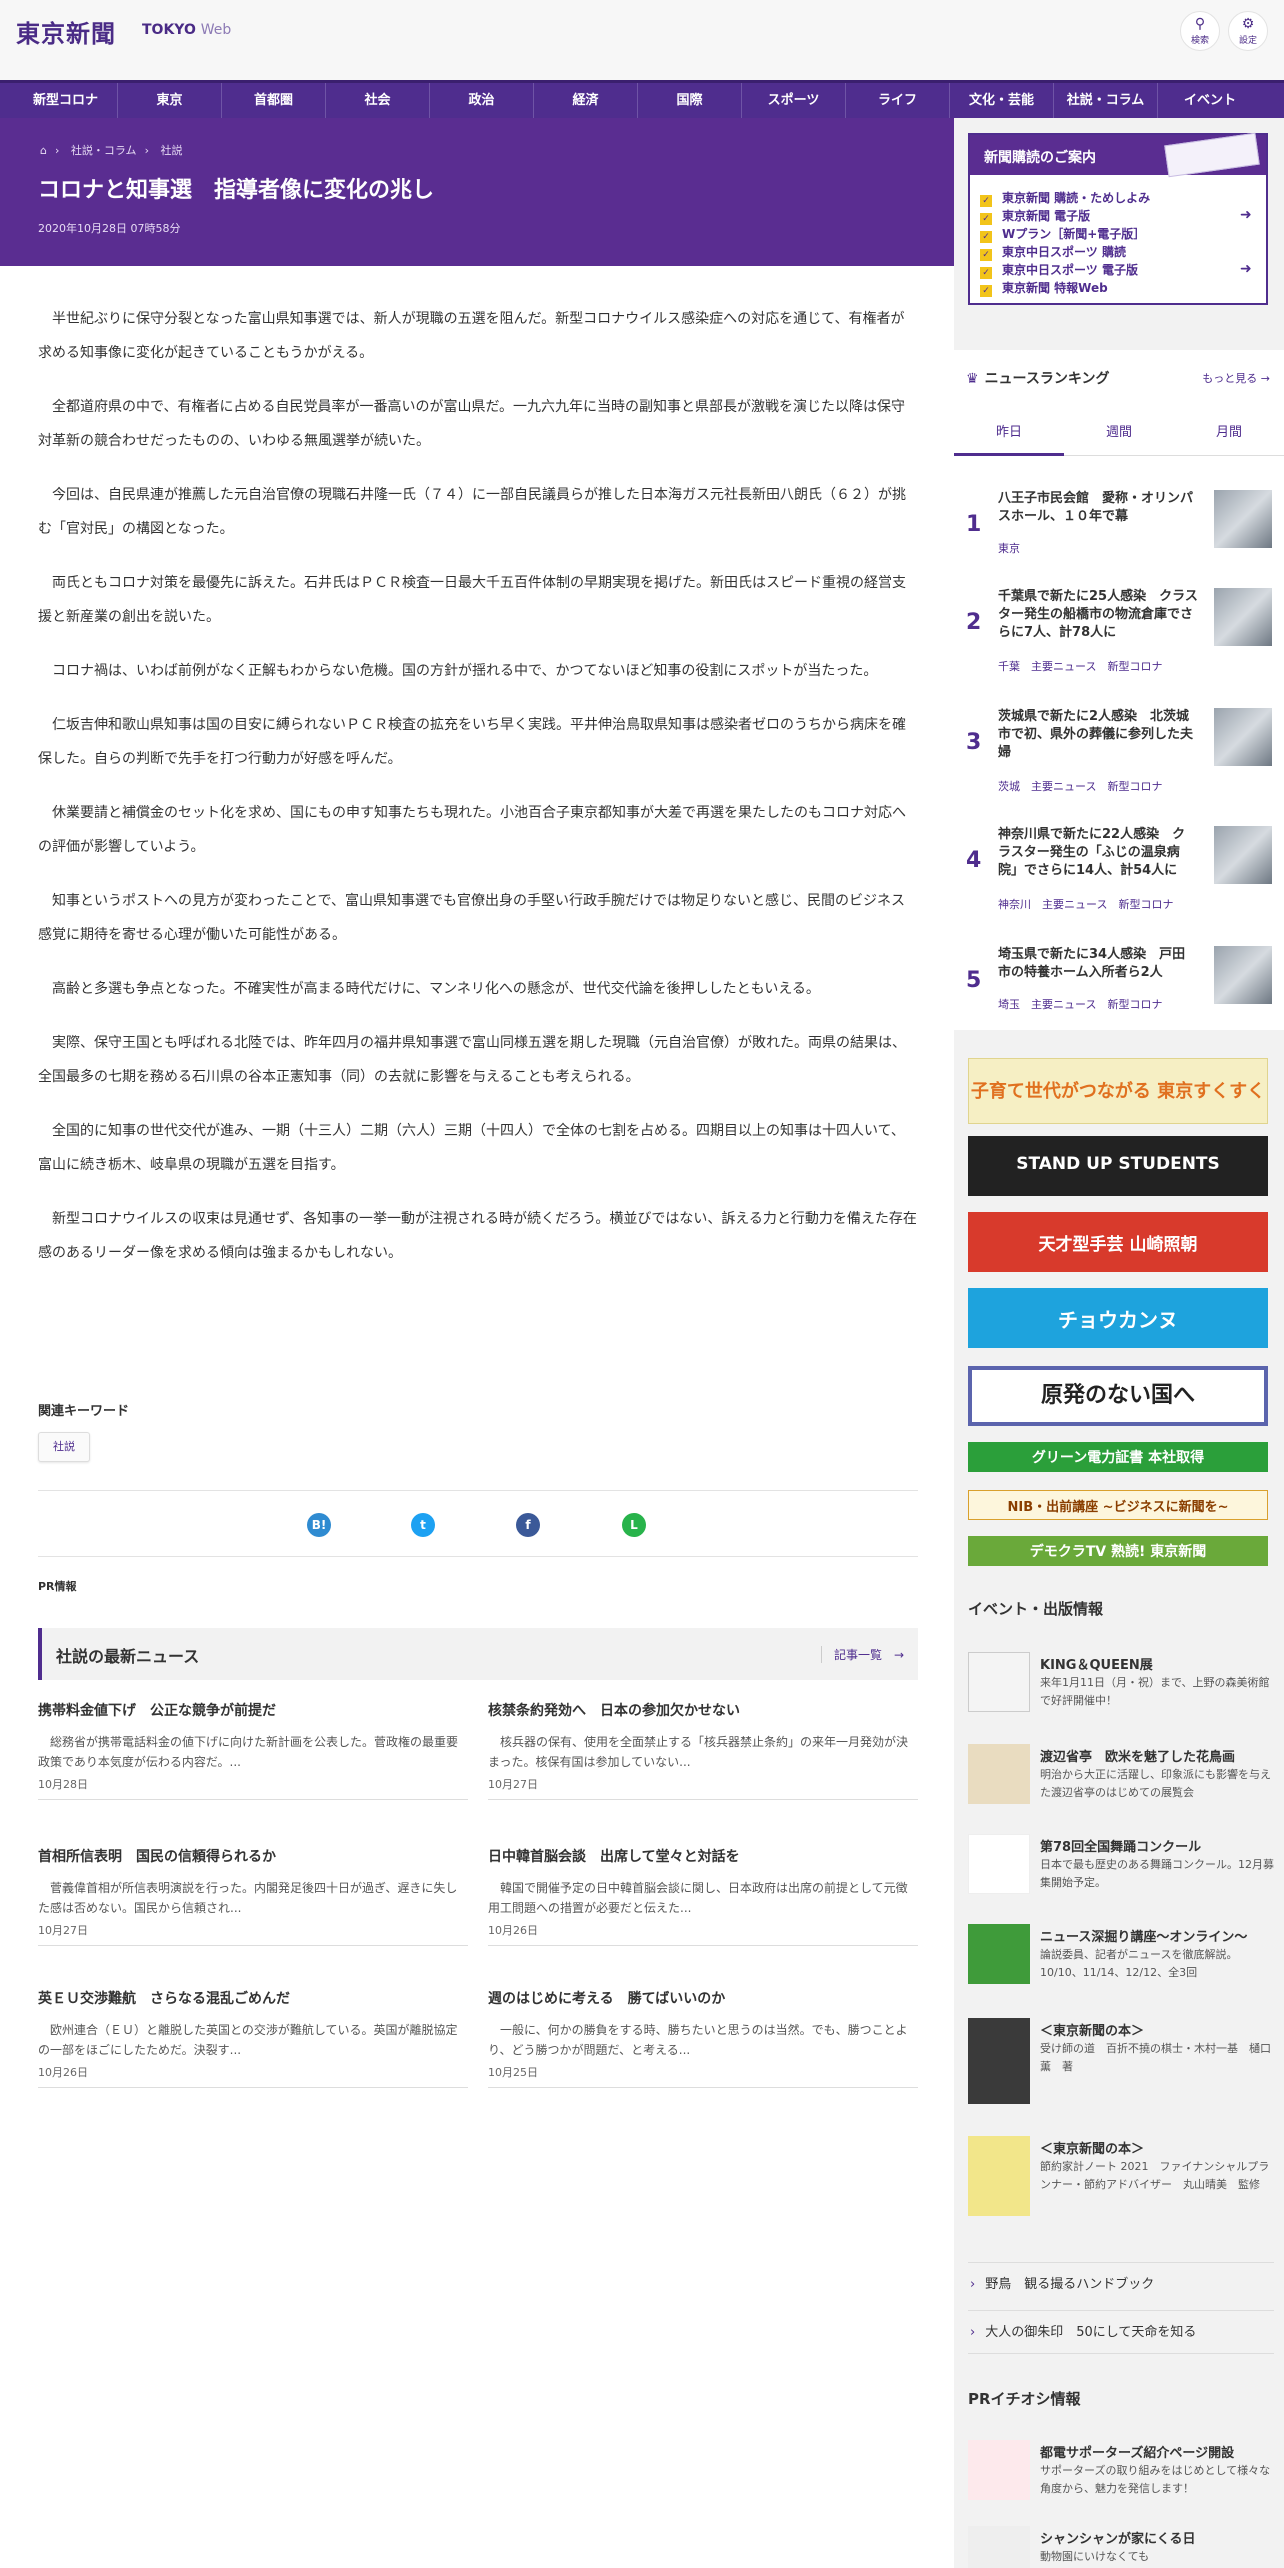  What do you see at coordinates (171, 150) in the screenshot?
I see `breadcrumb-item-editorial: 社説` at bounding box center [171, 150].